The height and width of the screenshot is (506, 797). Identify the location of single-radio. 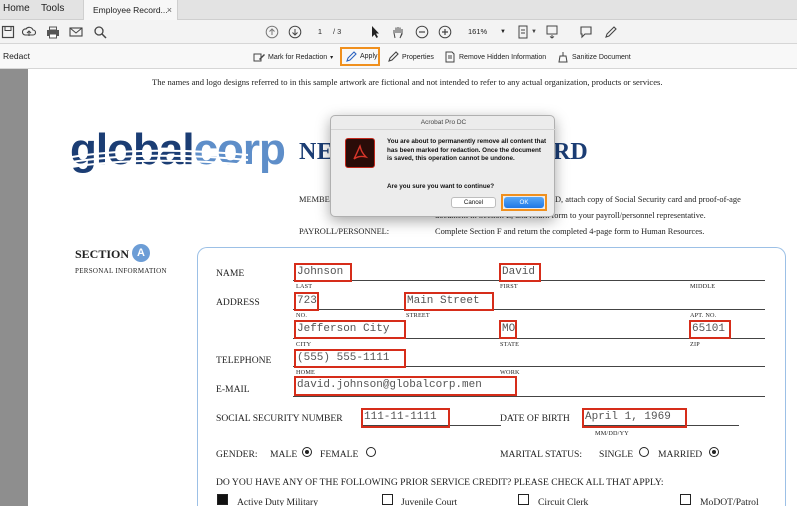
(644, 452).